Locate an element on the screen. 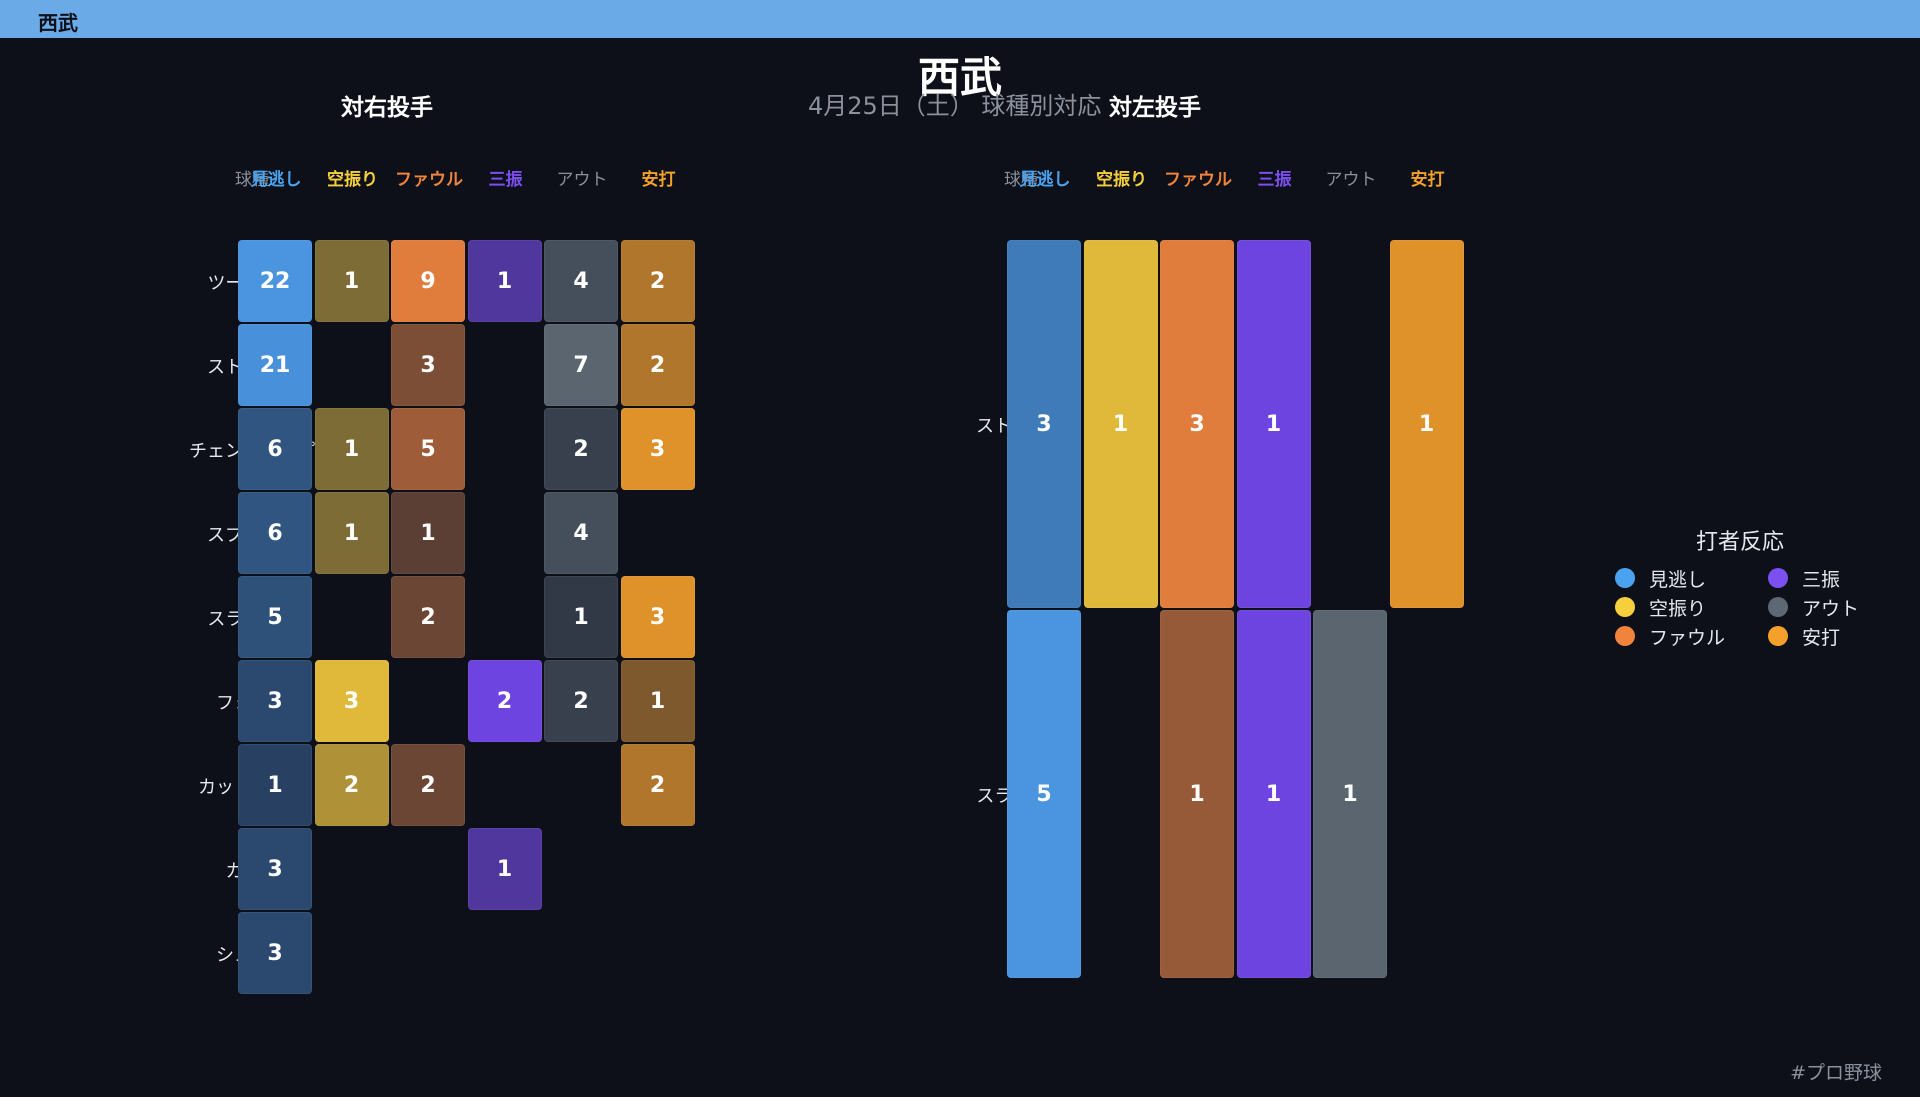 This screenshot has width=1920, height=1097. tab-label: 西武 is located at coordinates (58, 23).